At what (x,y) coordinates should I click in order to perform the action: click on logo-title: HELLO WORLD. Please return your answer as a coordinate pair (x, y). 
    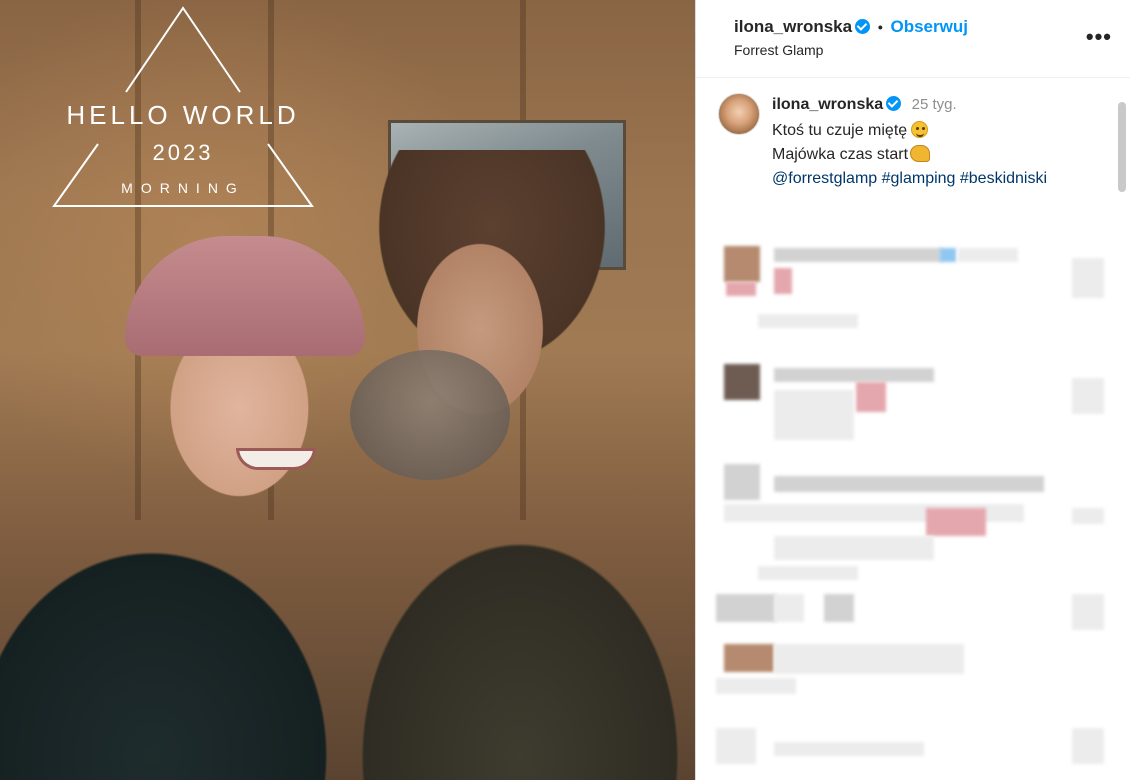
    Looking at the image, I should click on (183, 115).